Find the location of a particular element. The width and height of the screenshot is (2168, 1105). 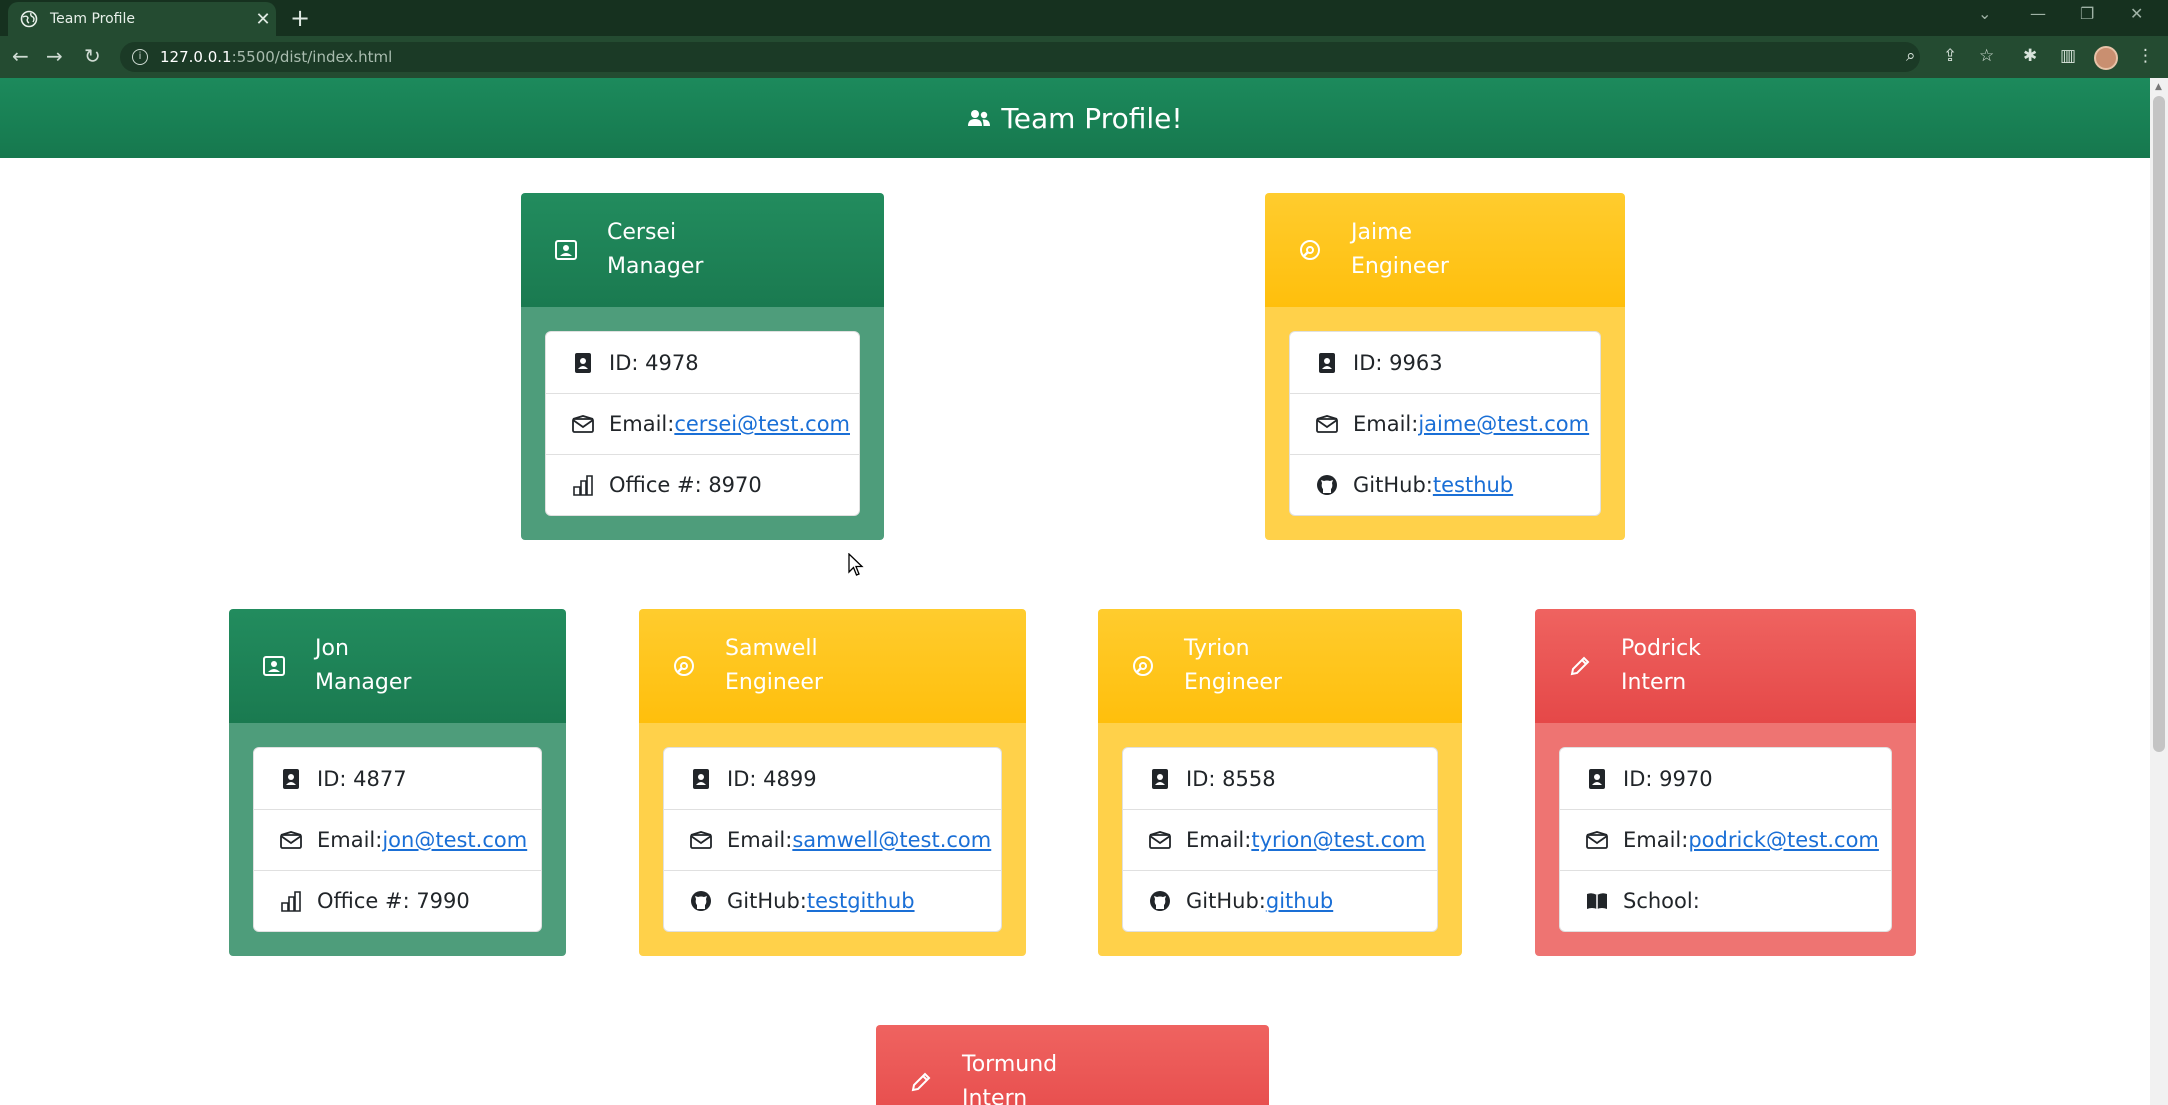

id-row: ID: 4899 is located at coordinates (832, 778).